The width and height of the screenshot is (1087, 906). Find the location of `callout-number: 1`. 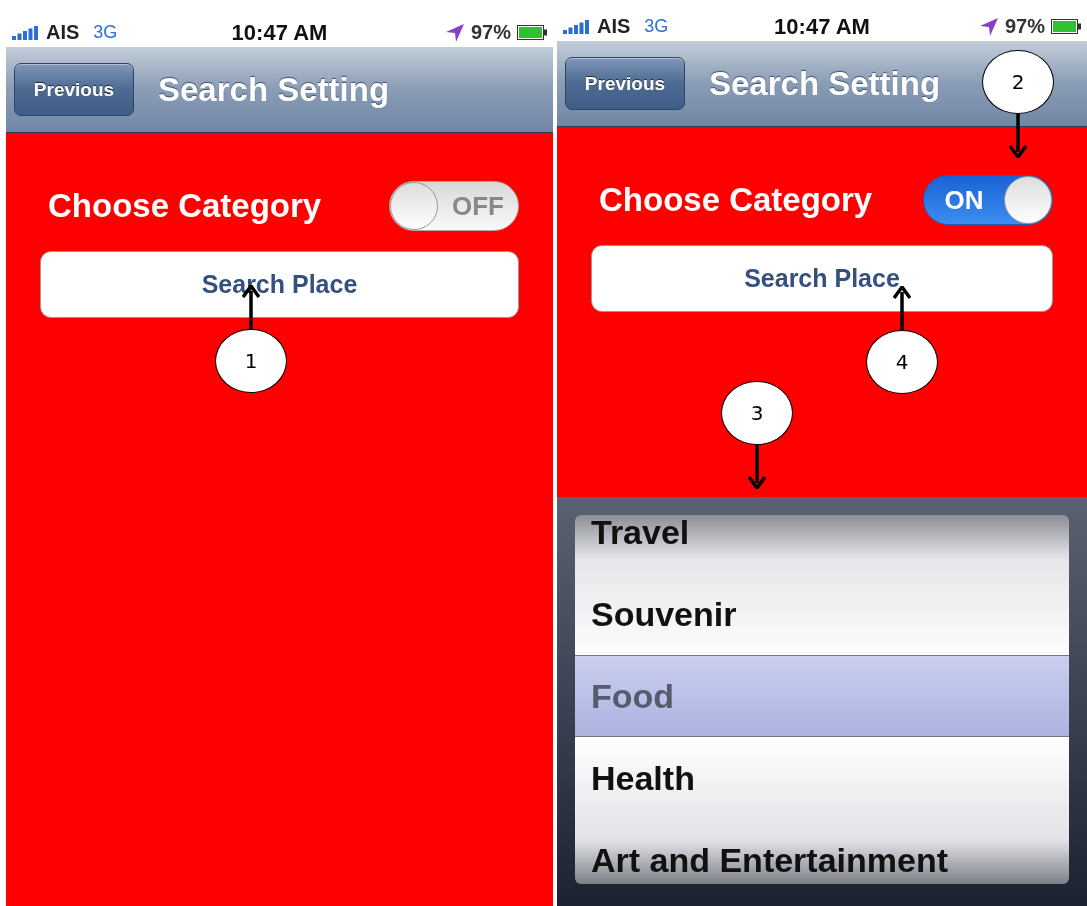

callout-number: 1 is located at coordinates (251, 361).